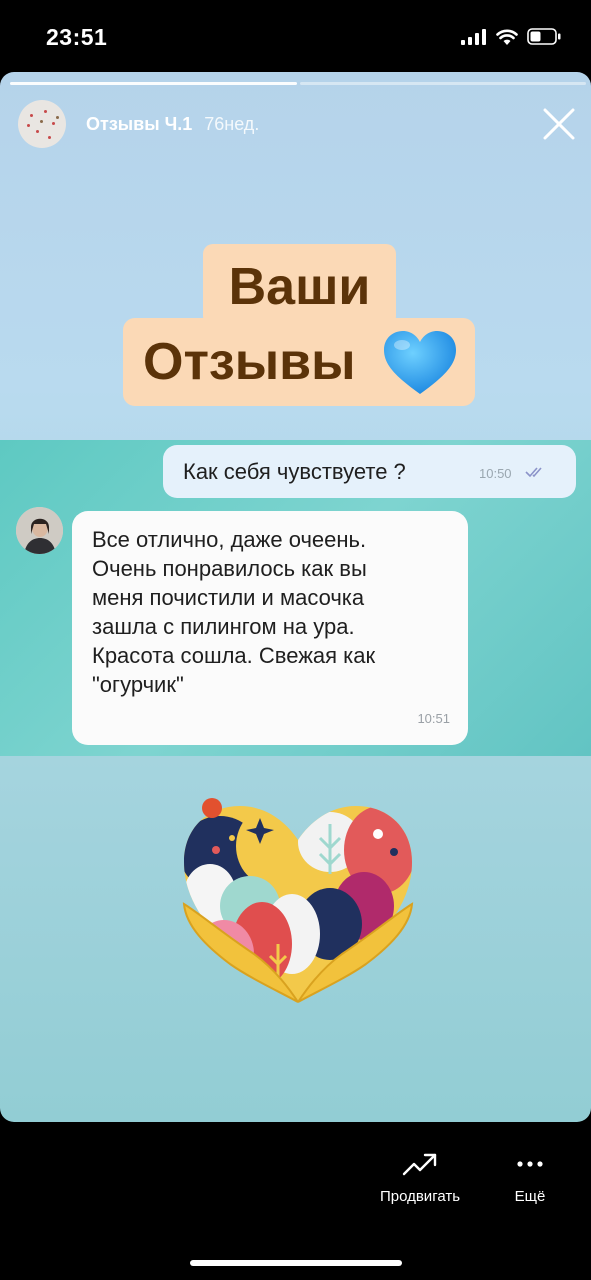 This screenshot has width=591, height=1280. Describe the element at coordinates (298, 900) in the screenshot. I see `hands-heart-illustration` at that location.